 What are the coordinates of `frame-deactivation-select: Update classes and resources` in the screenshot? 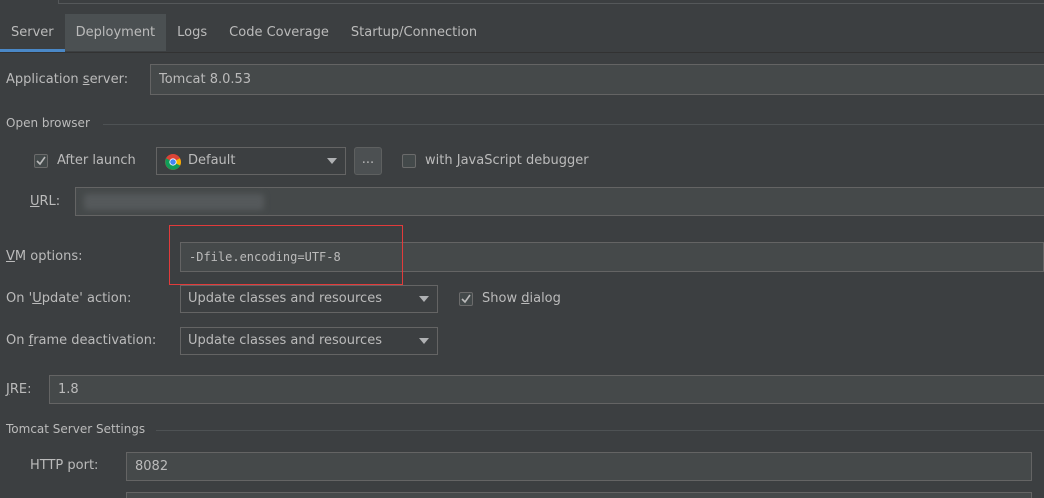 It's located at (309, 341).